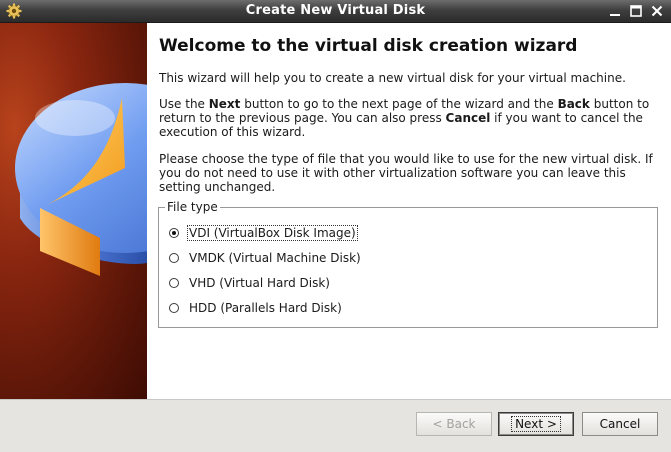 Image resolution: width=671 pixels, height=452 pixels. Describe the element at coordinates (174, 233) in the screenshot. I see `vdi-radio` at that location.